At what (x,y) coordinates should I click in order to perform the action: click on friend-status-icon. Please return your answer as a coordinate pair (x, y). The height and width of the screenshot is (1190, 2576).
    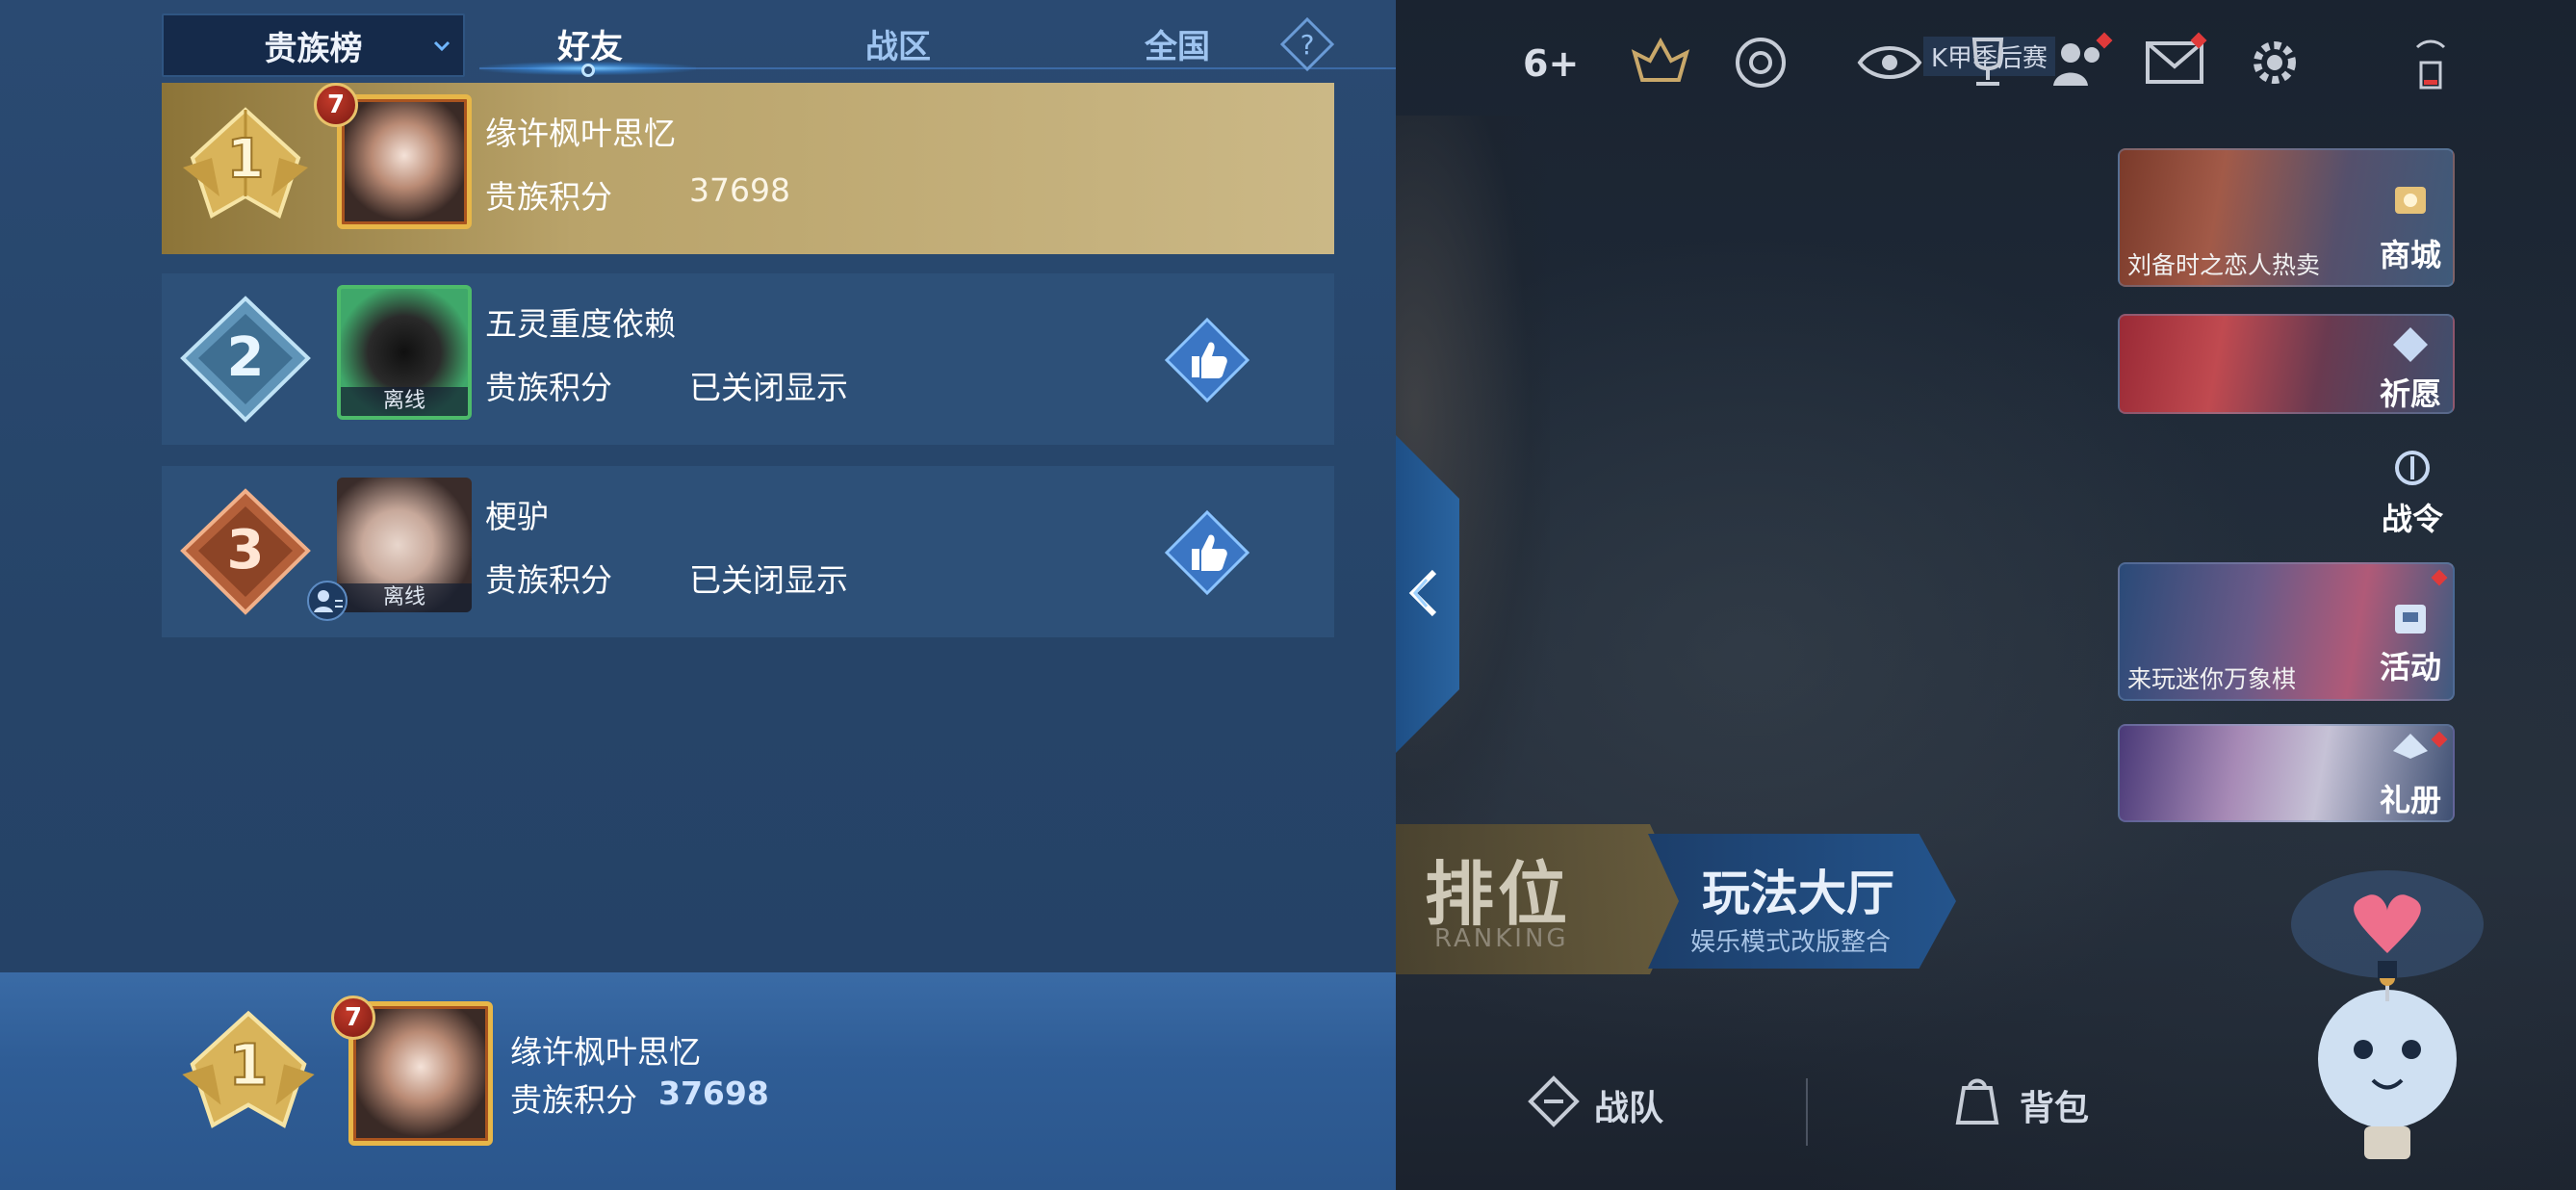
    Looking at the image, I should click on (328, 601).